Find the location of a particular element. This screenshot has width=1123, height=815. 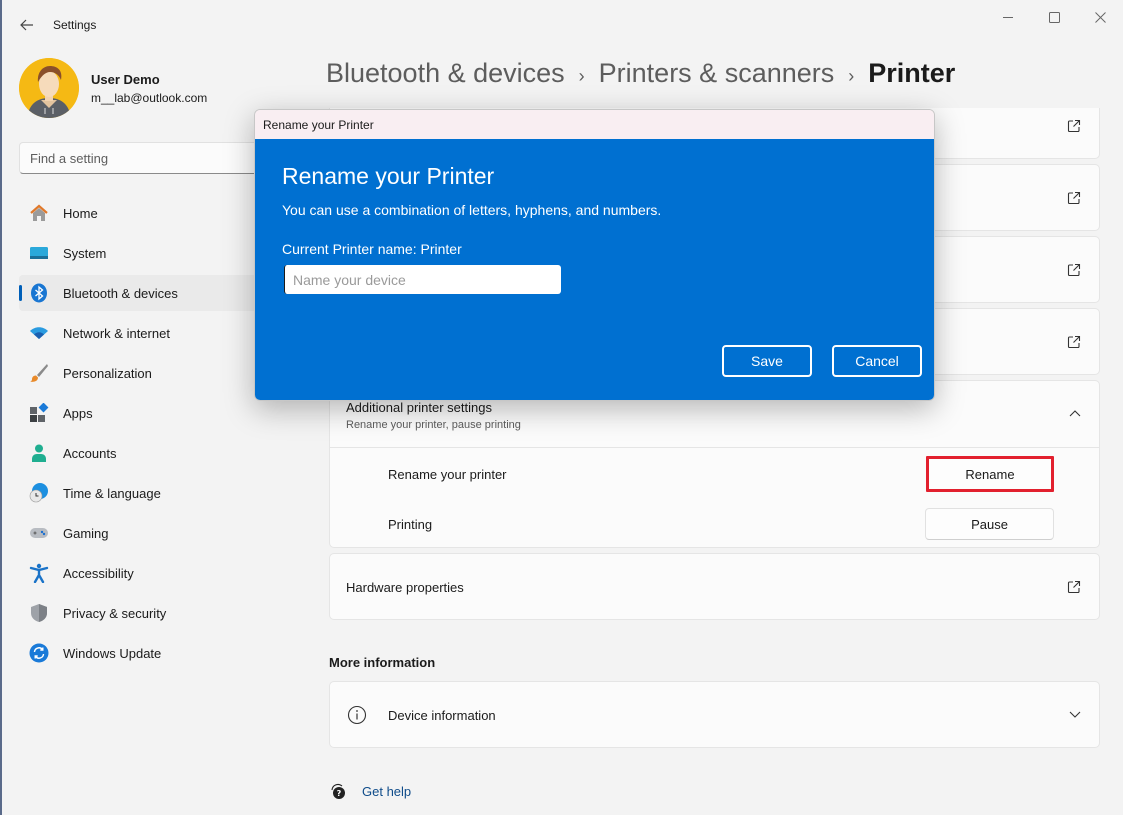

expander-title: Additional printer settings is located at coordinates (419, 407).